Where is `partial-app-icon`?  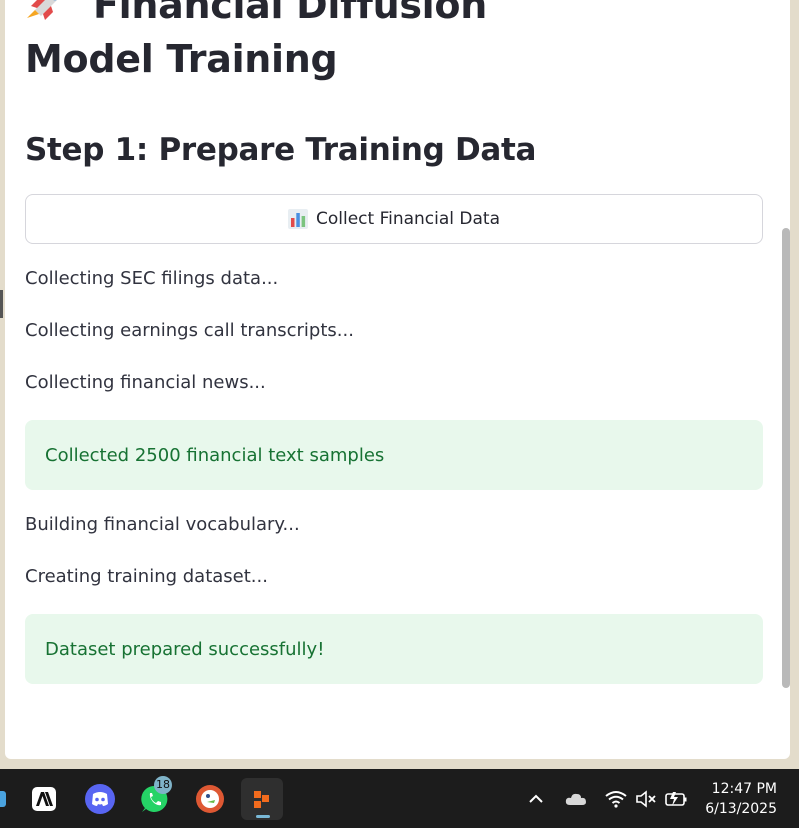 partial-app-icon is located at coordinates (3, 799).